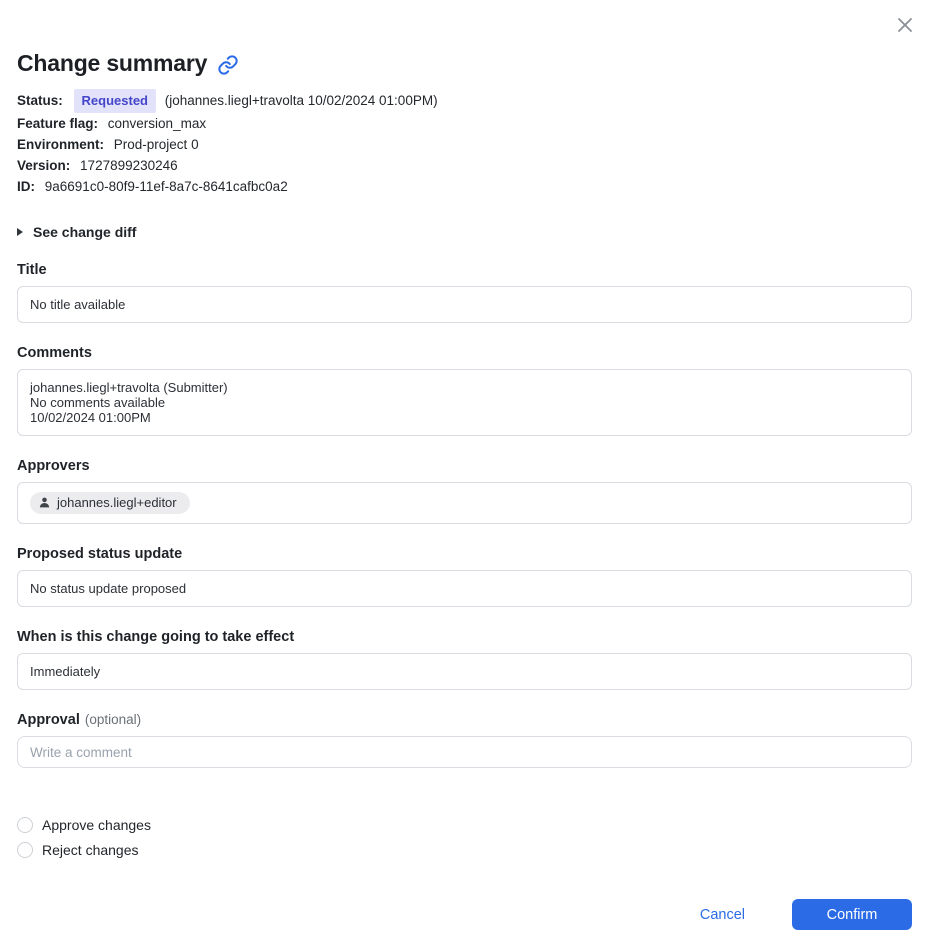 The height and width of the screenshot is (930, 929). I want to click on comments-section-label: Comments, so click(54, 353).